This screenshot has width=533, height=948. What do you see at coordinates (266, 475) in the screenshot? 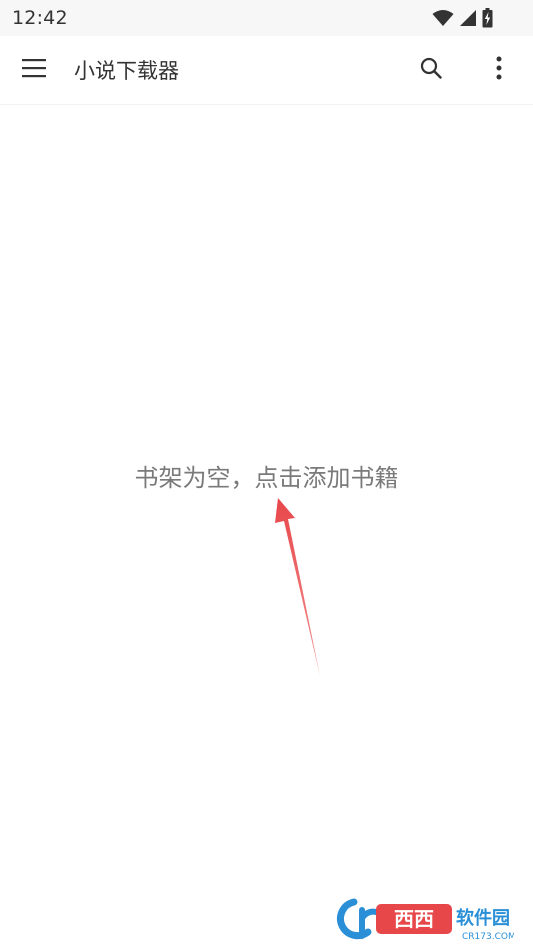
I see `empty-bookshelf-message: 书架为空，点击添加书籍` at bounding box center [266, 475].